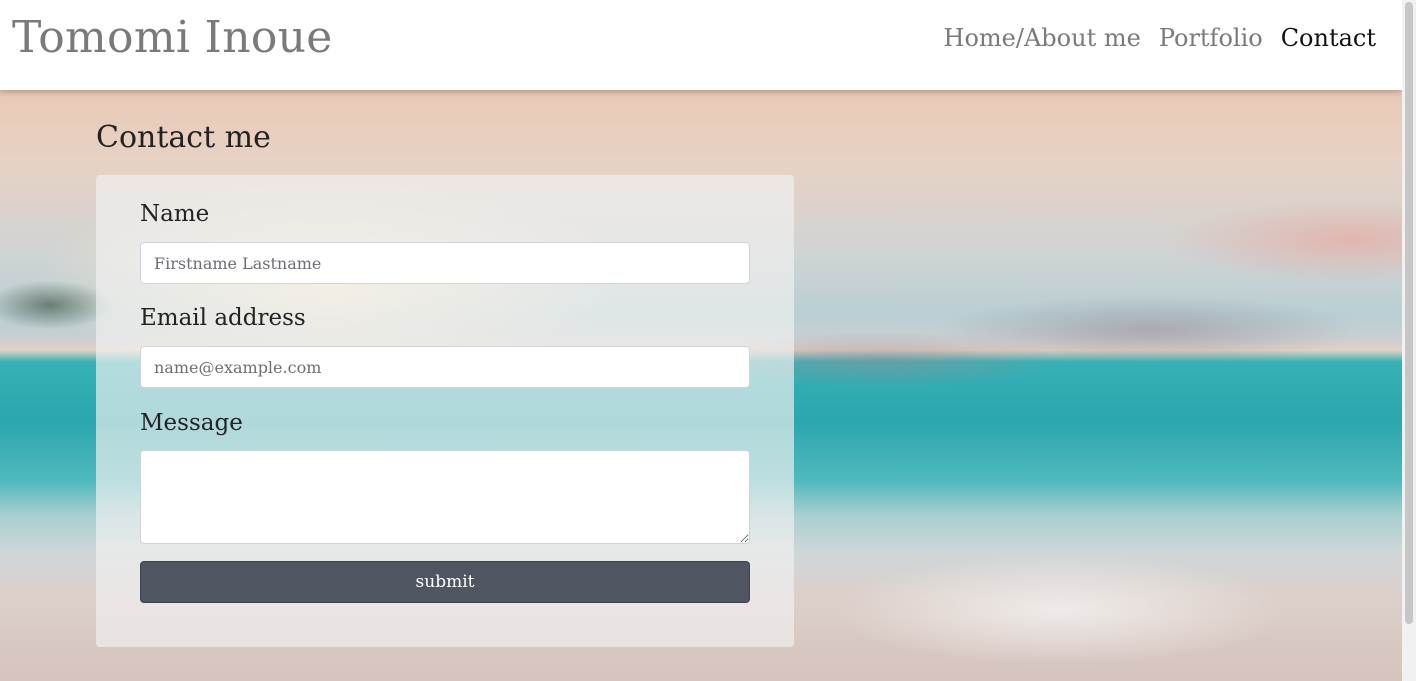 The width and height of the screenshot is (1416, 681). Describe the element at coordinates (223, 318) in the screenshot. I see `email-label: Email address` at that location.